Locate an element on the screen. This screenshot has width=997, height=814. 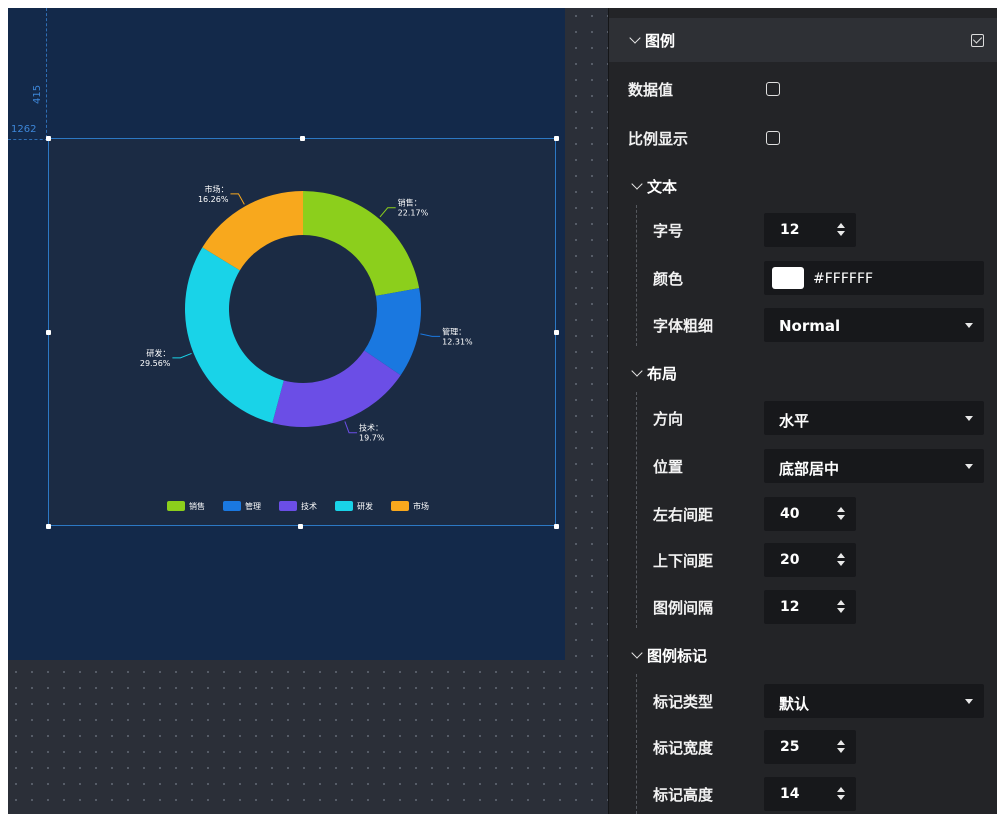
legend-gap-row: 图例间隔 12 is located at coordinates (803, 607).